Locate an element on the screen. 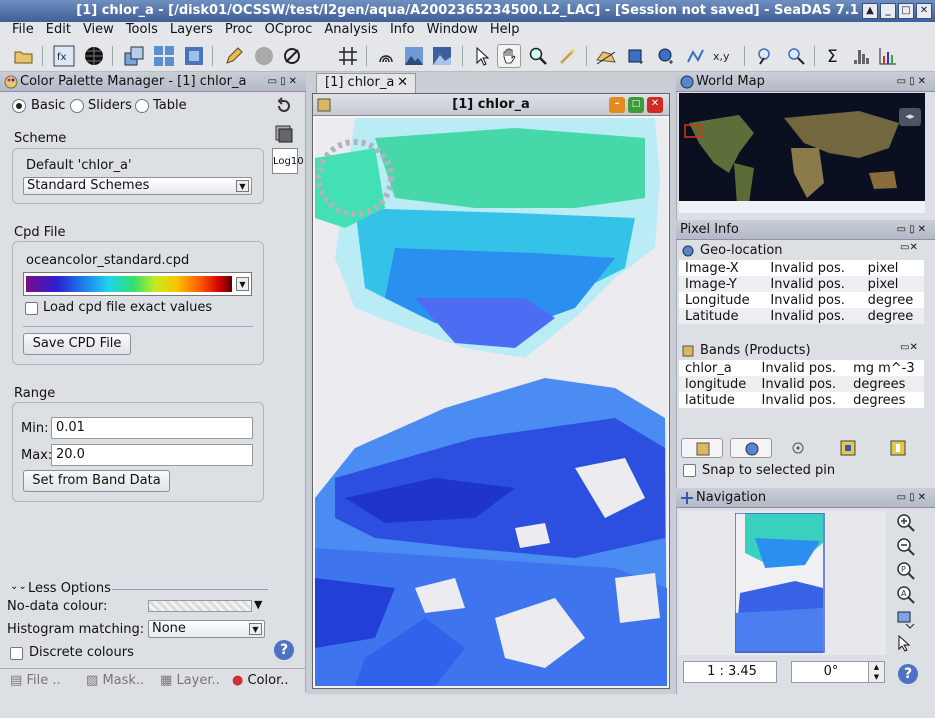 This screenshot has width=935, height=718. tab-mask: ▨ Mask.. is located at coordinates (115, 681).